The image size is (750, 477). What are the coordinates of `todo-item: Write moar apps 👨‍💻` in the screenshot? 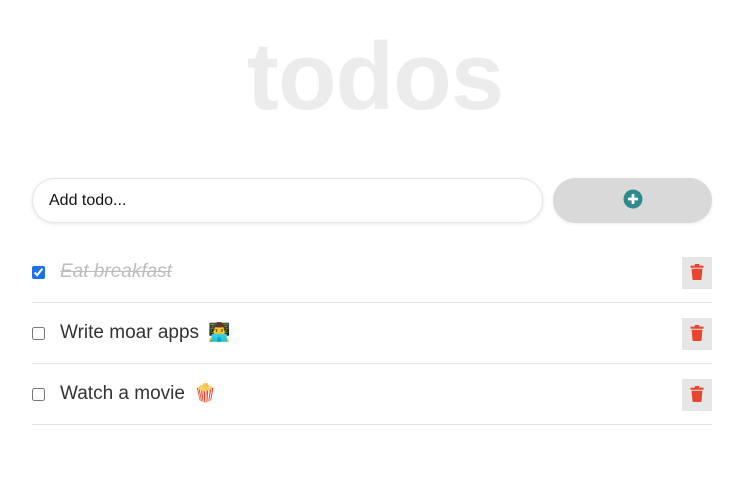 It's located at (372, 333).